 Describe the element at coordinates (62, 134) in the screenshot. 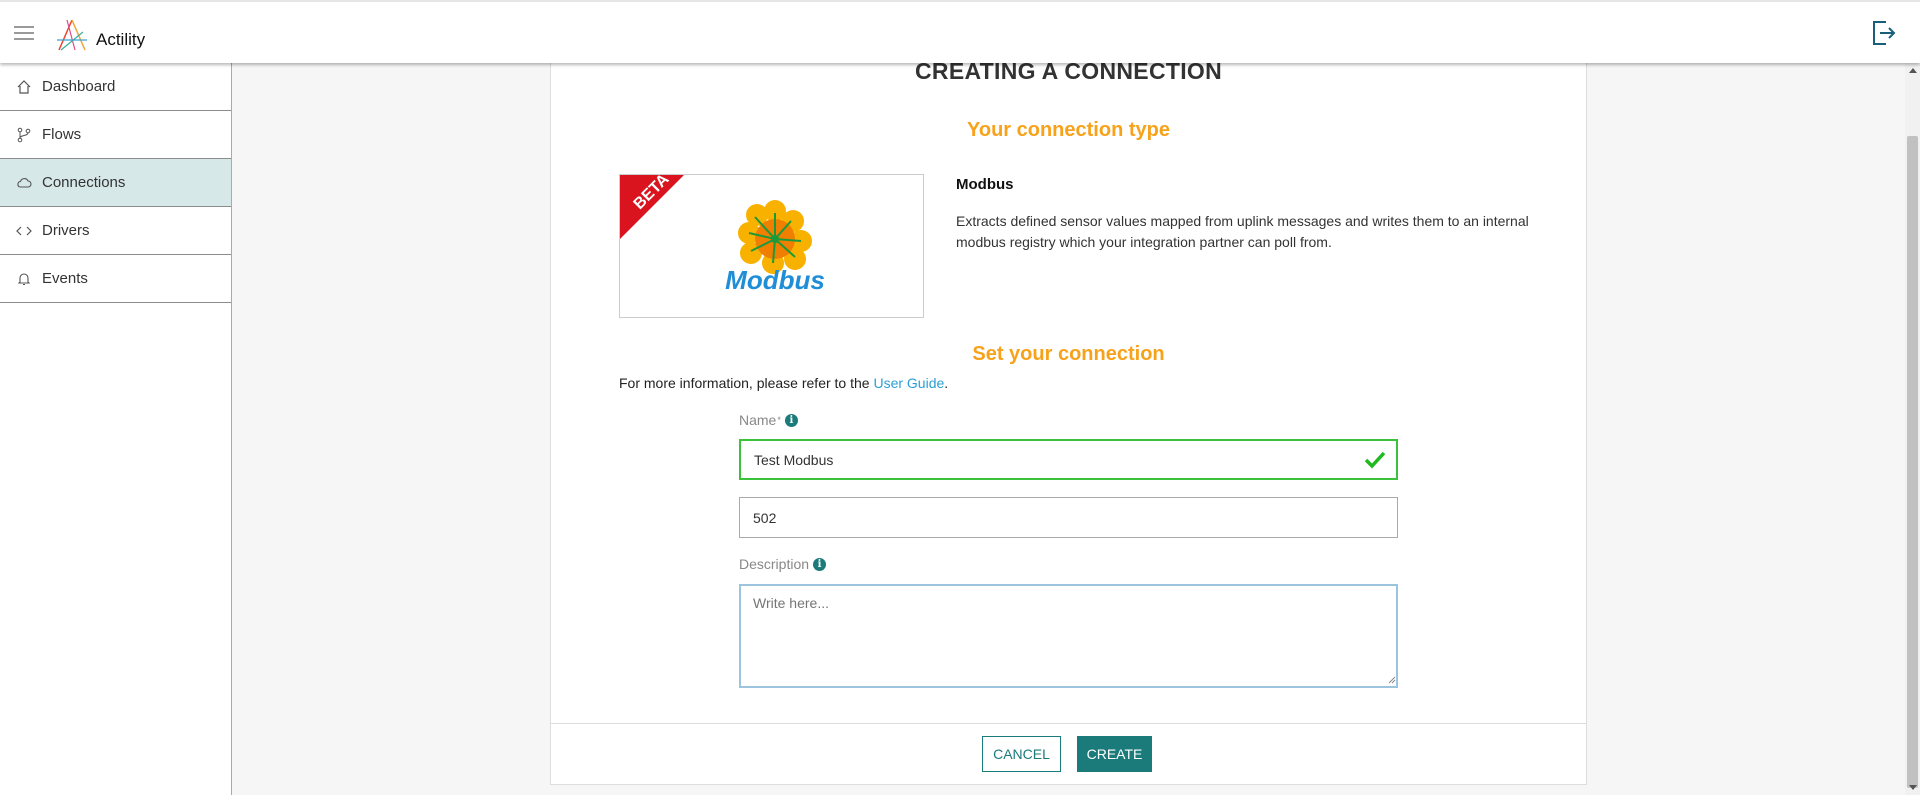

I see `sidebar-item-label: Flows` at that location.